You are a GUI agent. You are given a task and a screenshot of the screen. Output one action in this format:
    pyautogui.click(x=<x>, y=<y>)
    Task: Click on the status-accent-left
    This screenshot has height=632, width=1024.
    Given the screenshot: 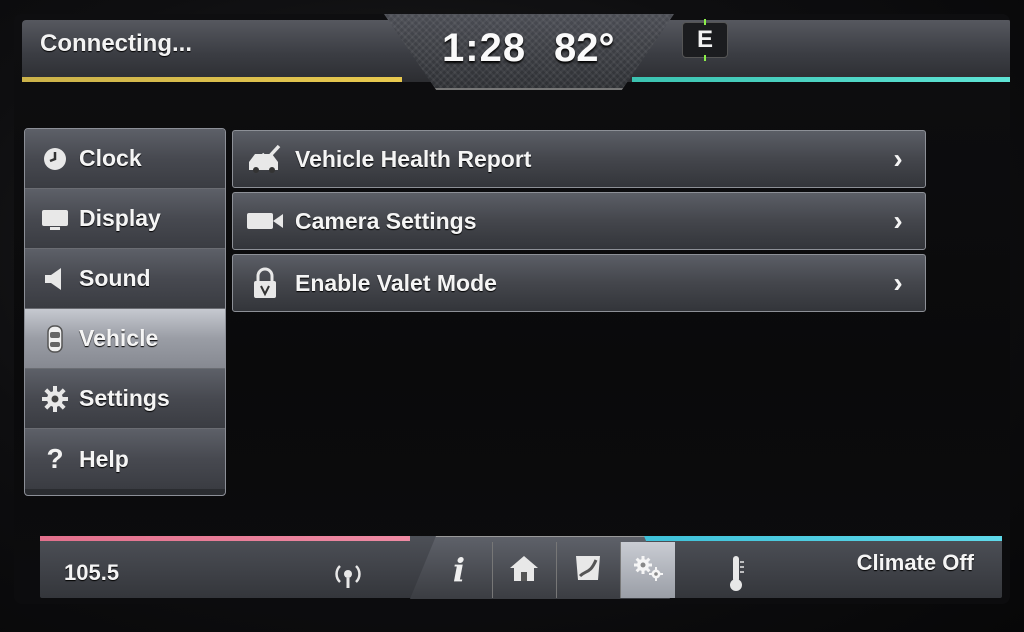 What is the action you would take?
    pyautogui.click(x=212, y=79)
    